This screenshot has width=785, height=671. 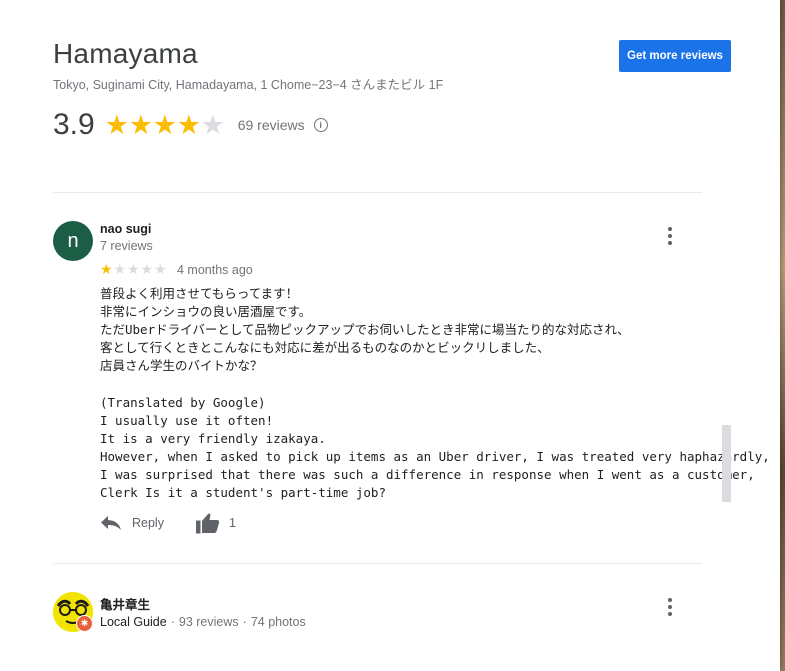 What do you see at coordinates (84, 623) in the screenshot?
I see `local-guide-badge-icon: ✱` at bounding box center [84, 623].